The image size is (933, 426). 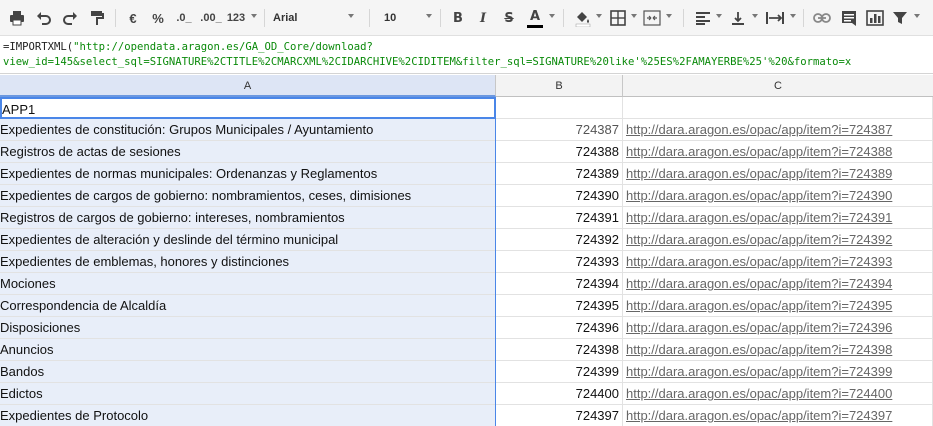 I want to click on insert-chart-button, so click(x=875, y=18).